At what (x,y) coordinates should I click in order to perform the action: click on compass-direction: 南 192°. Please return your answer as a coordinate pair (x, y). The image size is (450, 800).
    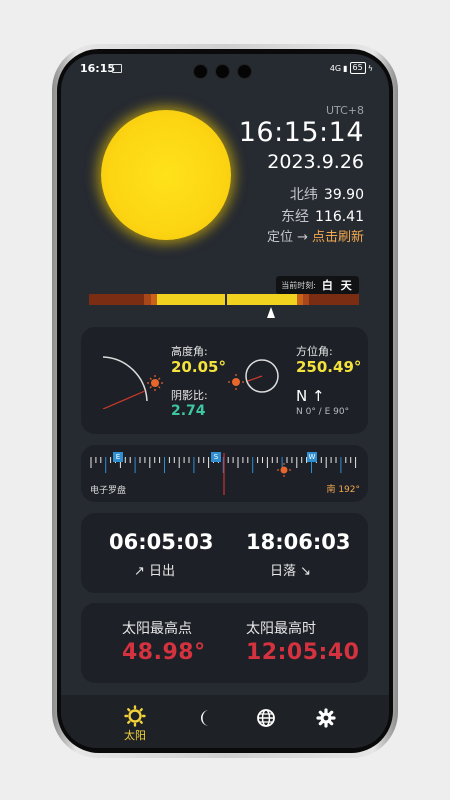
    Looking at the image, I should click on (343, 490).